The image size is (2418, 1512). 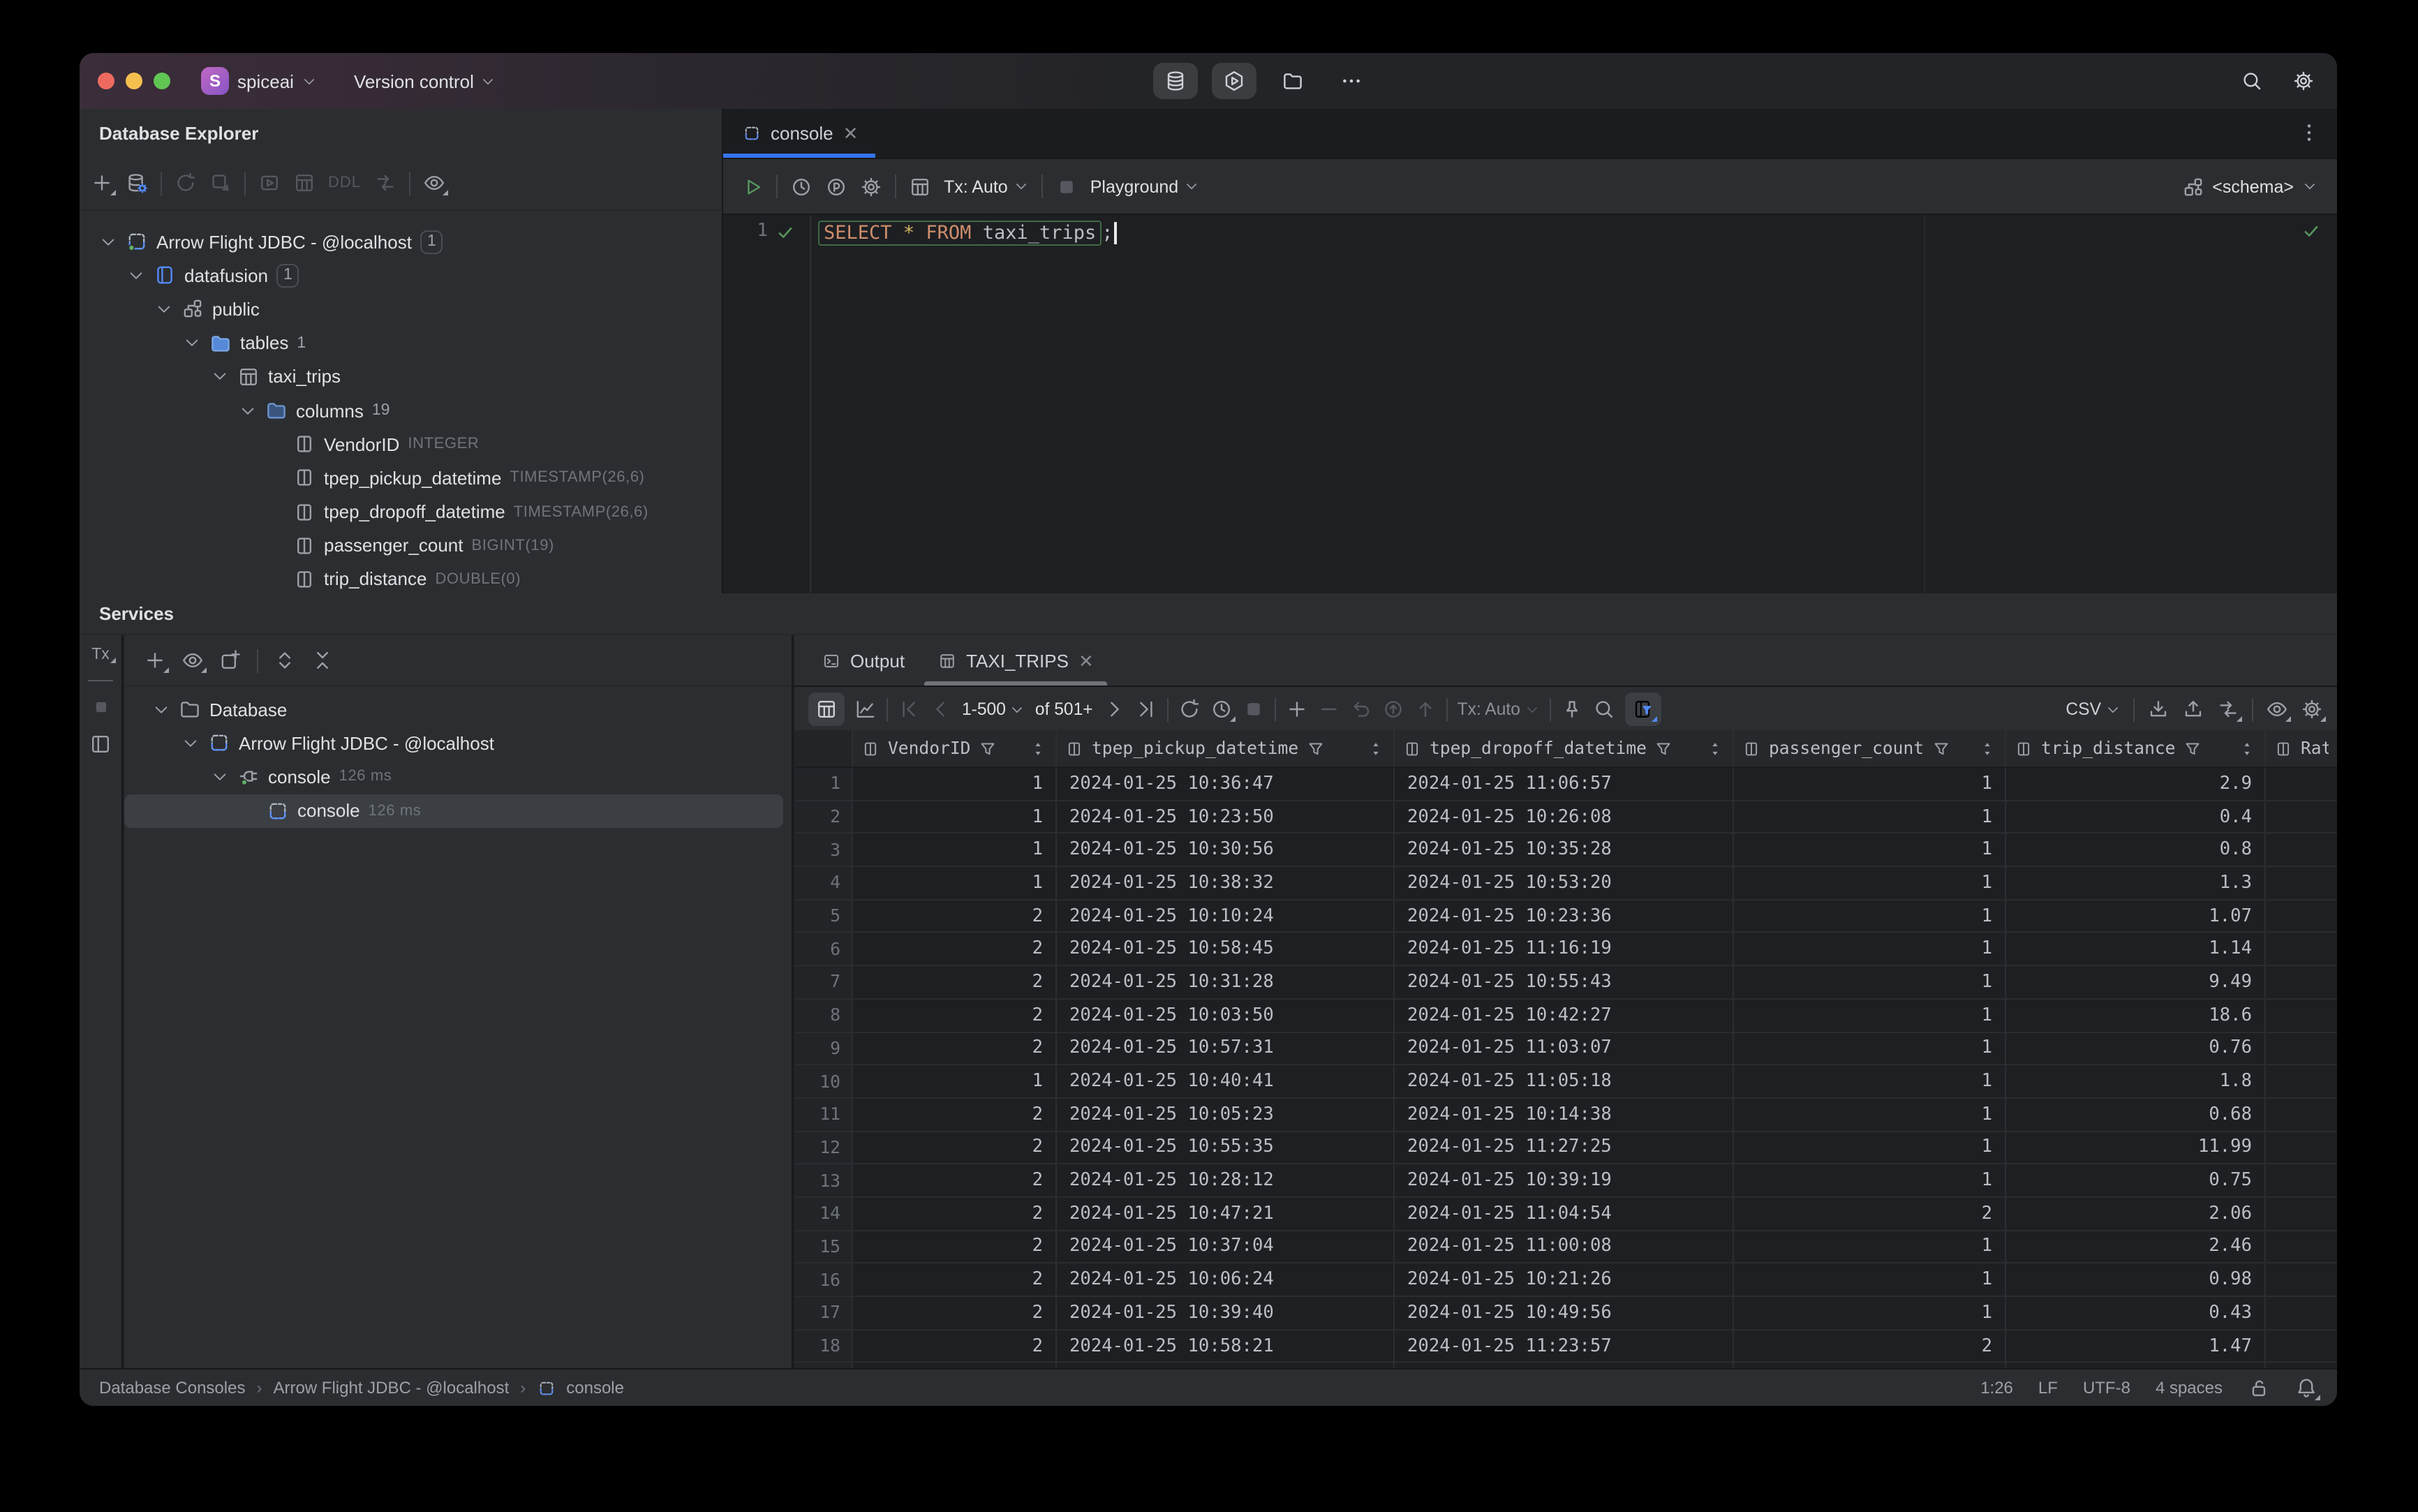 What do you see at coordinates (1226, 1114) in the screenshot?
I see `cell-tpep_pickup_datetime: 2024-01-25 10:05:23` at bounding box center [1226, 1114].